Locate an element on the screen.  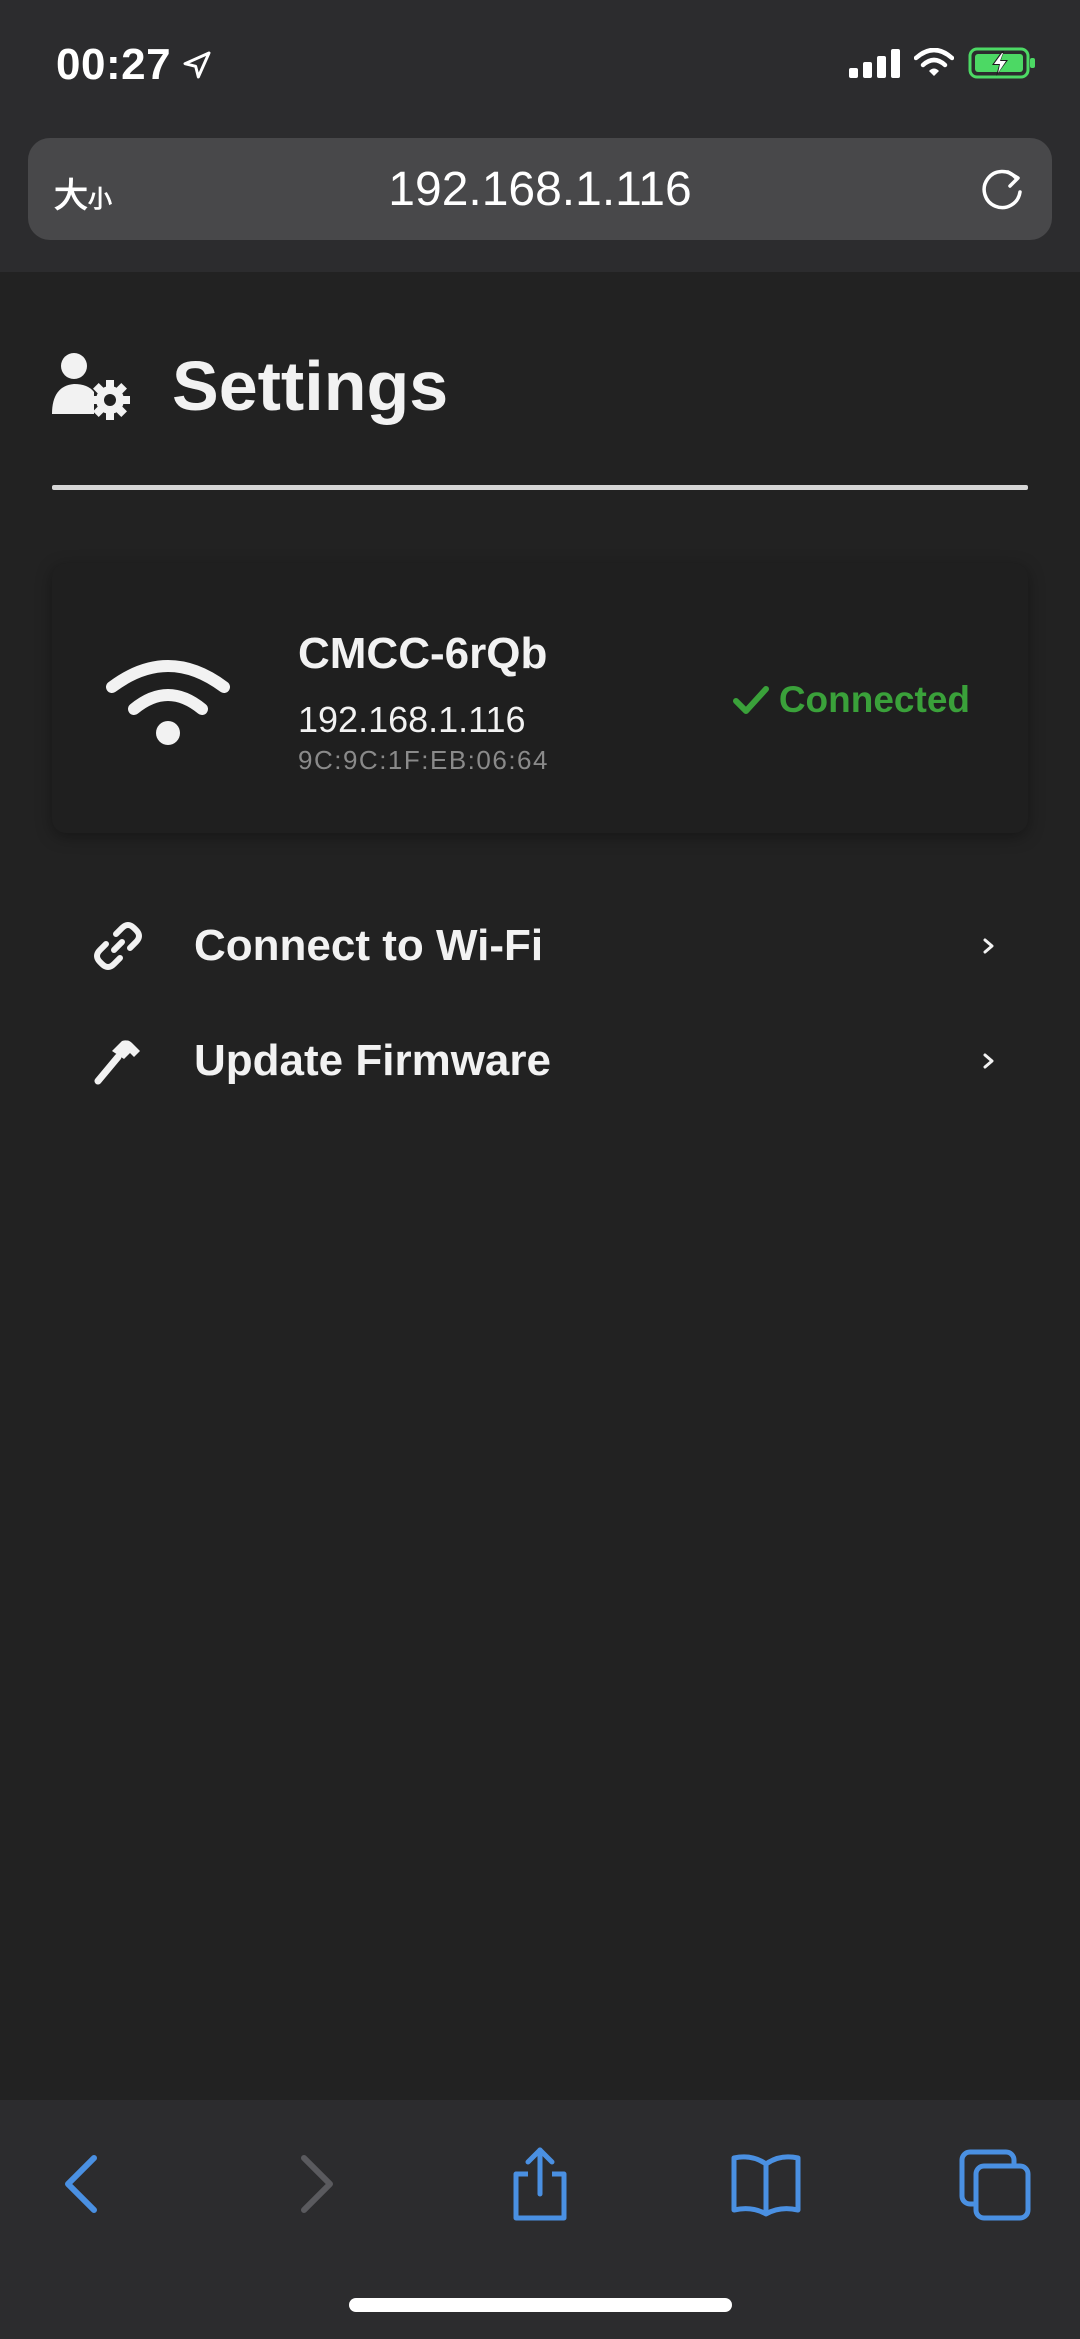
home-indicator is located at coordinates (540, 2305).